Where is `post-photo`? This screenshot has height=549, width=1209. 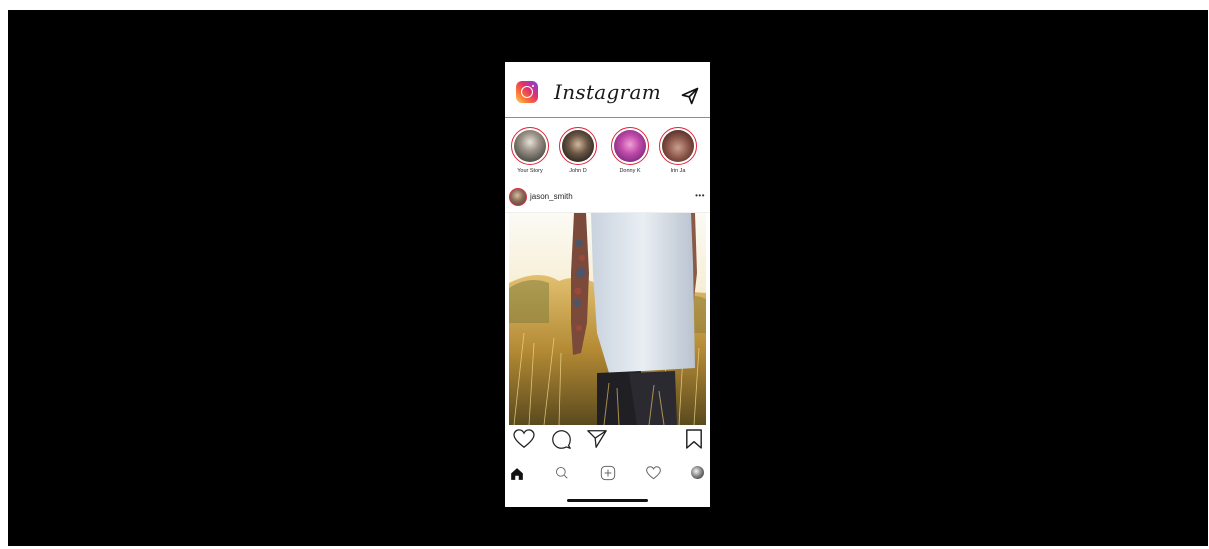
post-photo is located at coordinates (607, 319).